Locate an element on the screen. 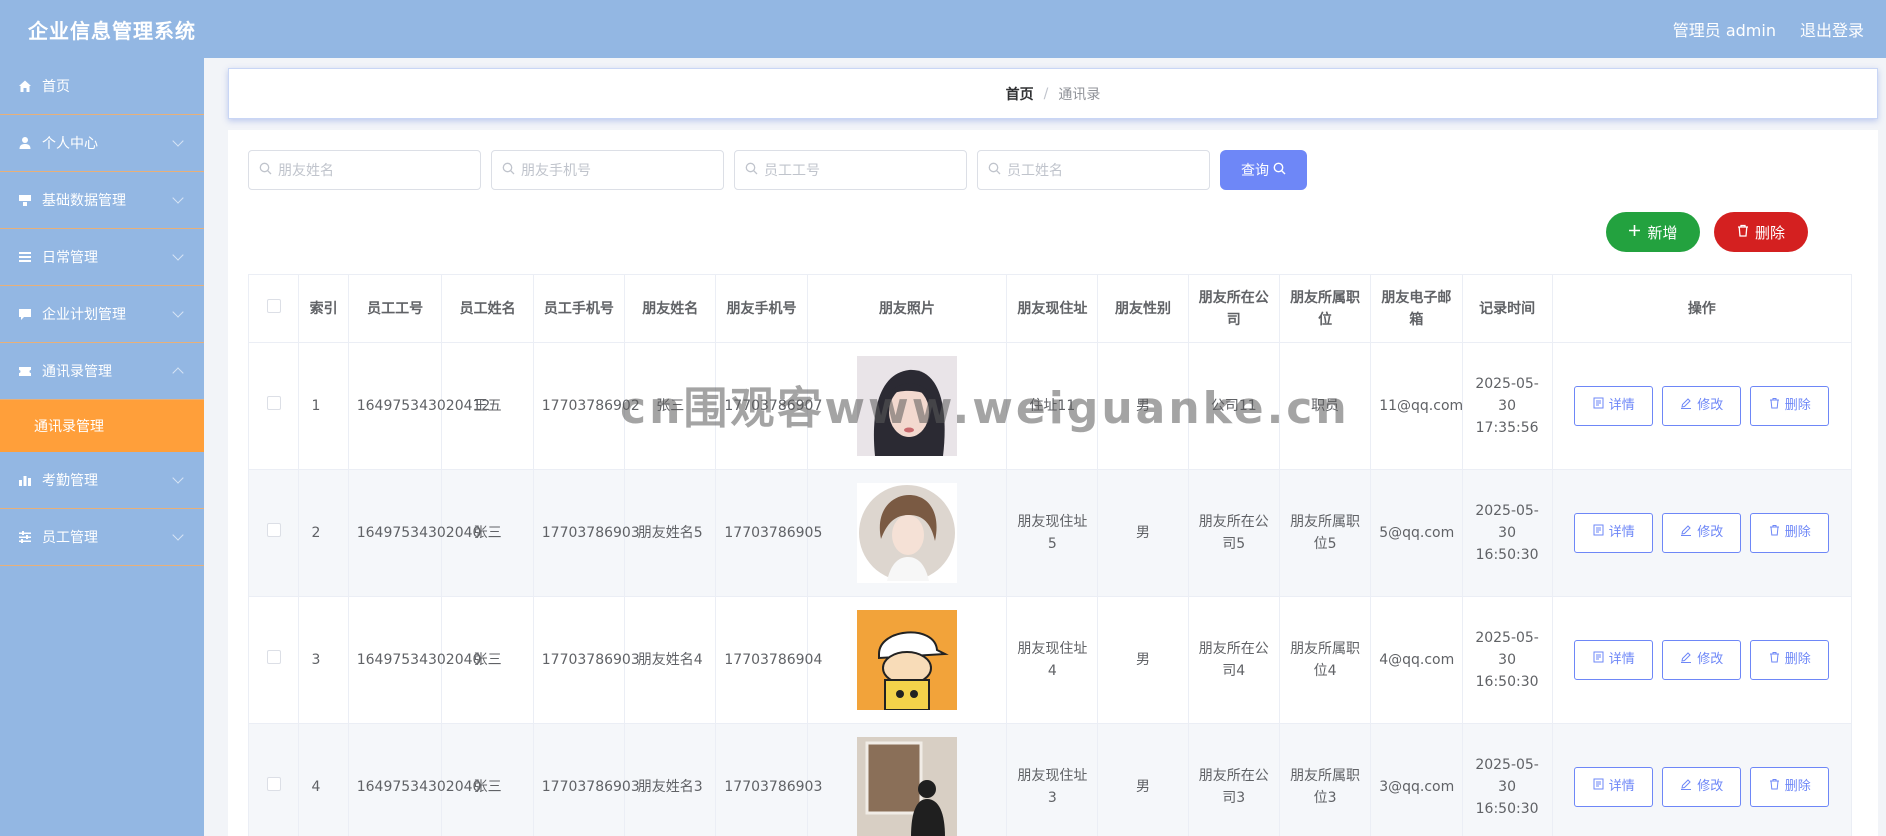 The height and width of the screenshot is (836, 1886). friend-phone-placeholder: 朋友手机号 is located at coordinates (556, 171).